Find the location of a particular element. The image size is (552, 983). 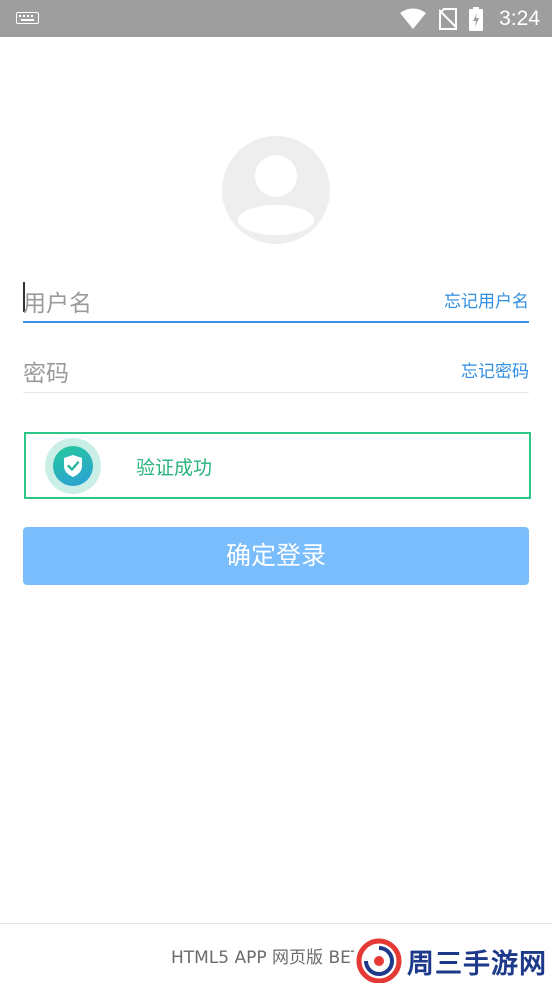

login-button: 确定登录 is located at coordinates (276, 556).